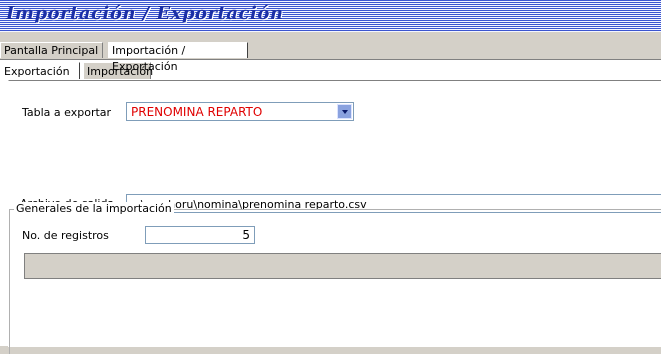  What do you see at coordinates (51, 50) in the screenshot?
I see `tab-pantalla-principal: Pantalla Principal` at bounding box center [51, 50].